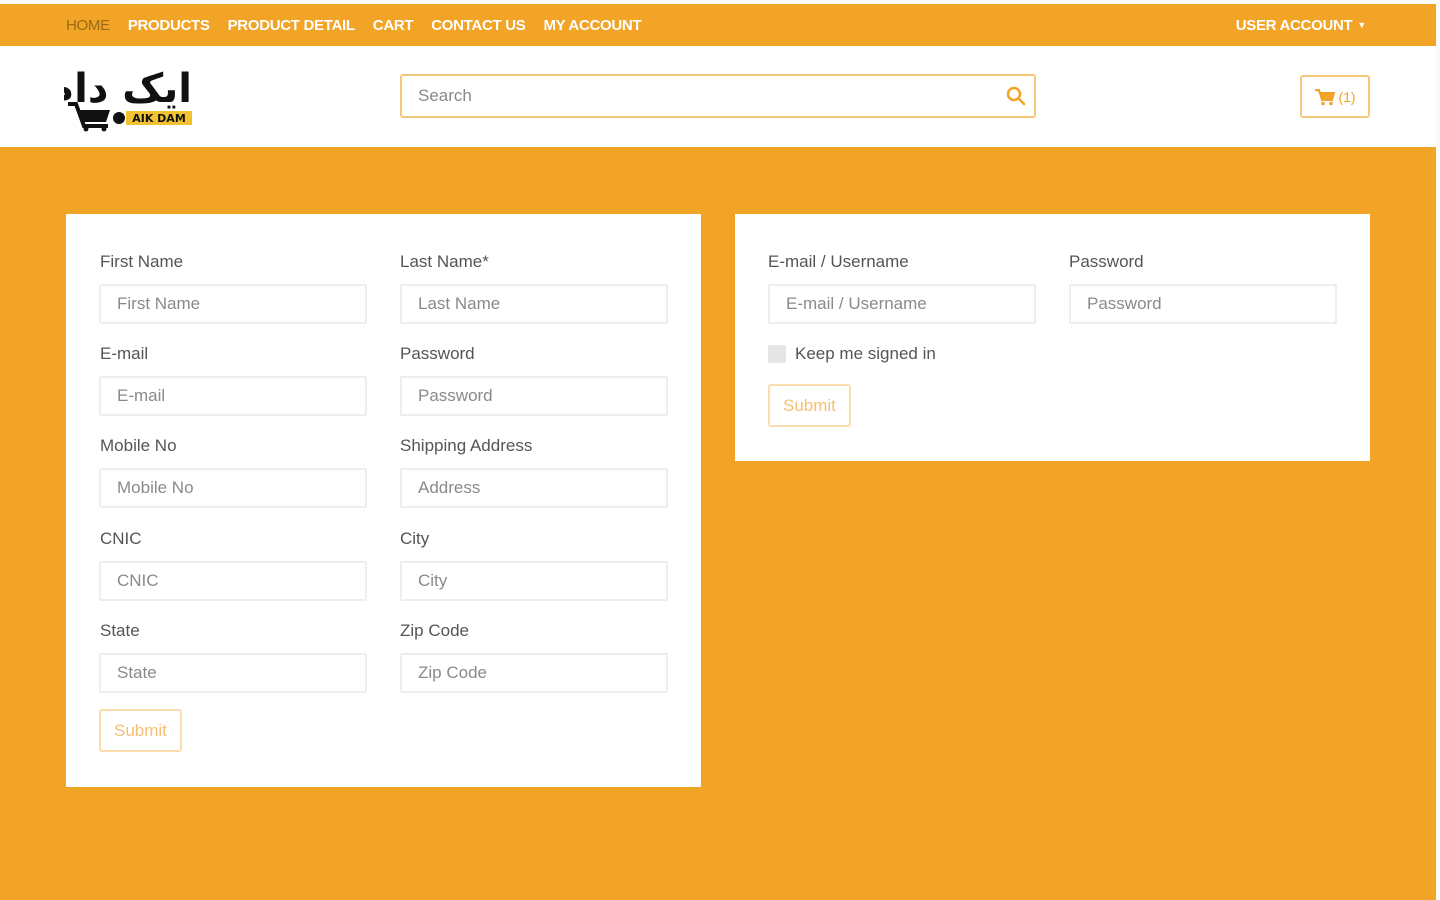  What do you see at coordinates (1438, 450) in the screenshot?
I see `right-edge` at bounding box center [1438, 450].